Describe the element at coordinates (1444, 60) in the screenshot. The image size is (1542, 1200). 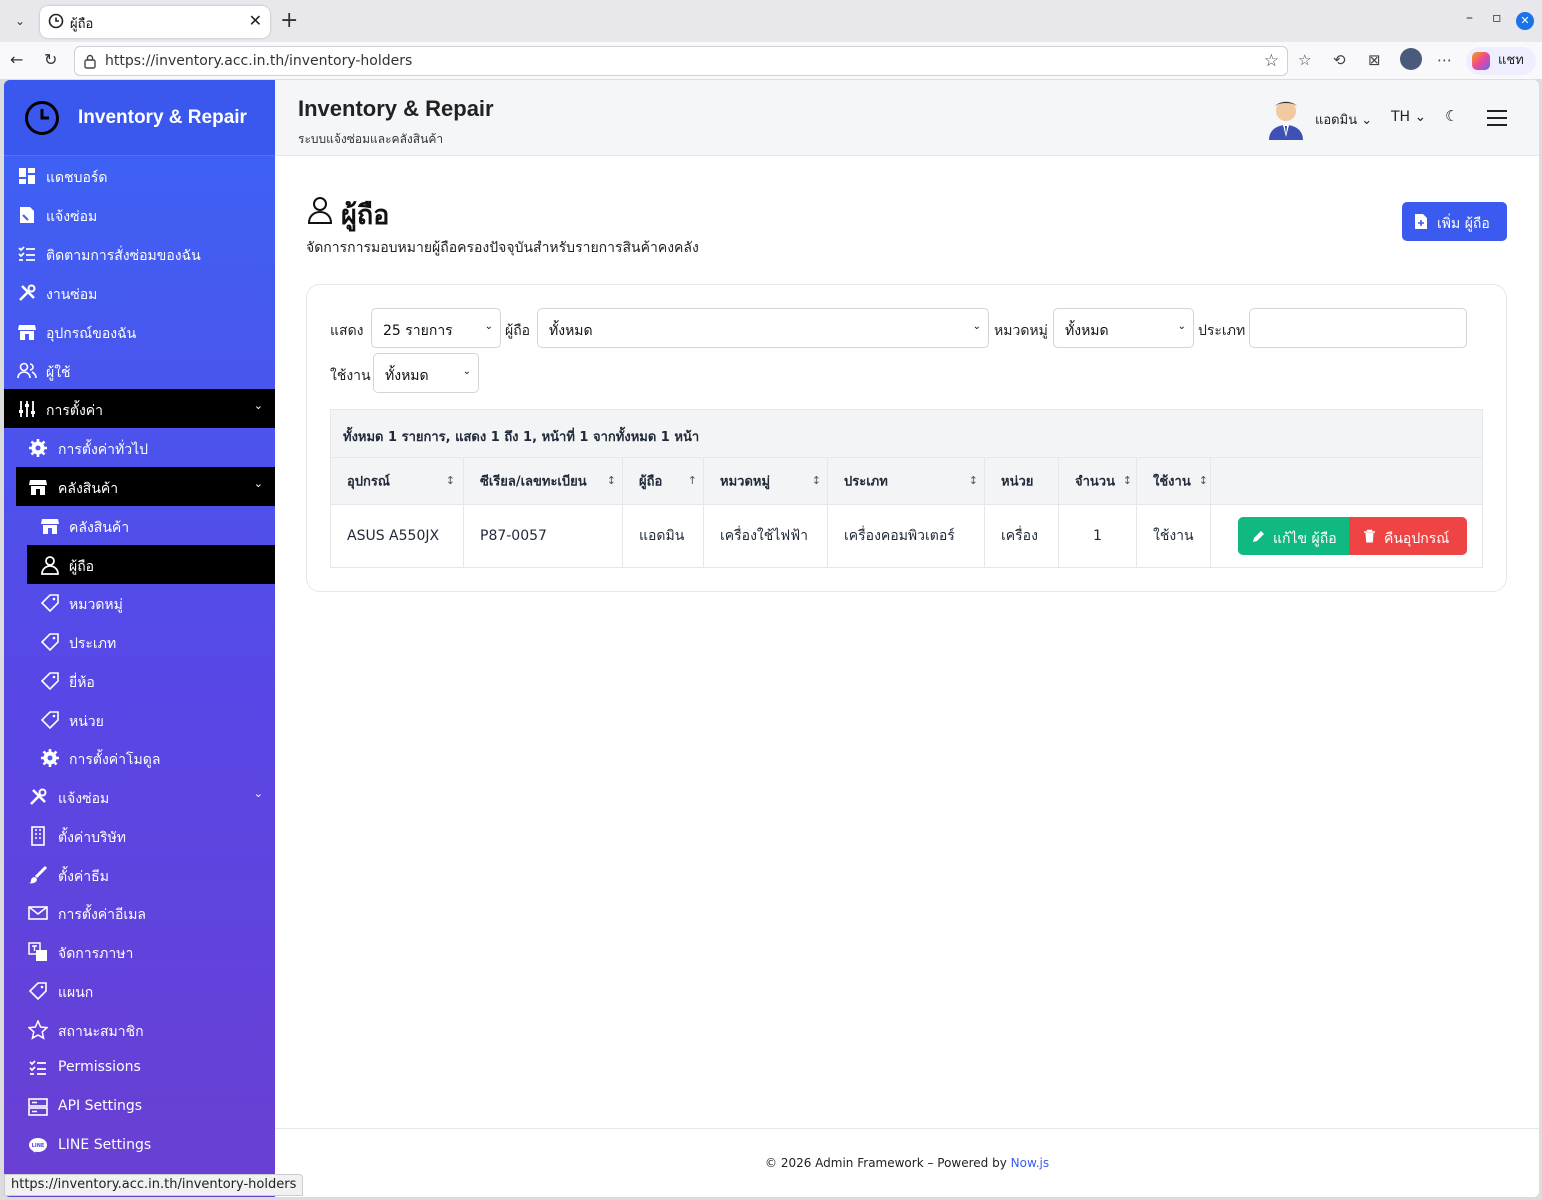
I see `more-menu-icon: ⋯` at that location.